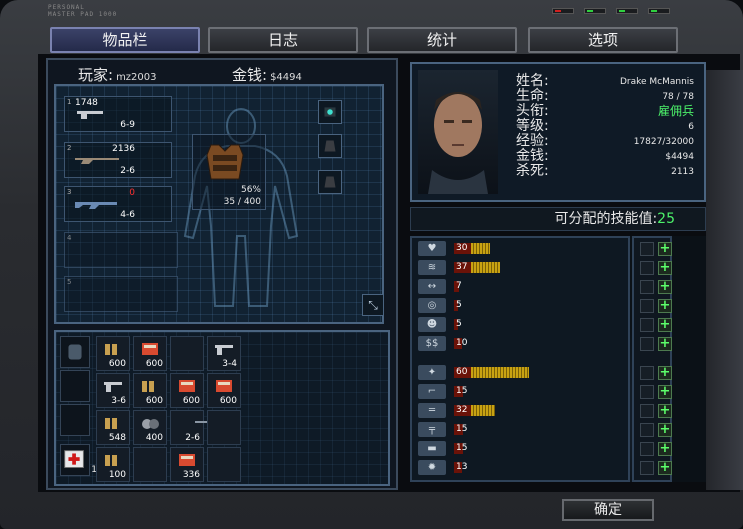  I want to click on stat-value: 2113, so click(682, 172).